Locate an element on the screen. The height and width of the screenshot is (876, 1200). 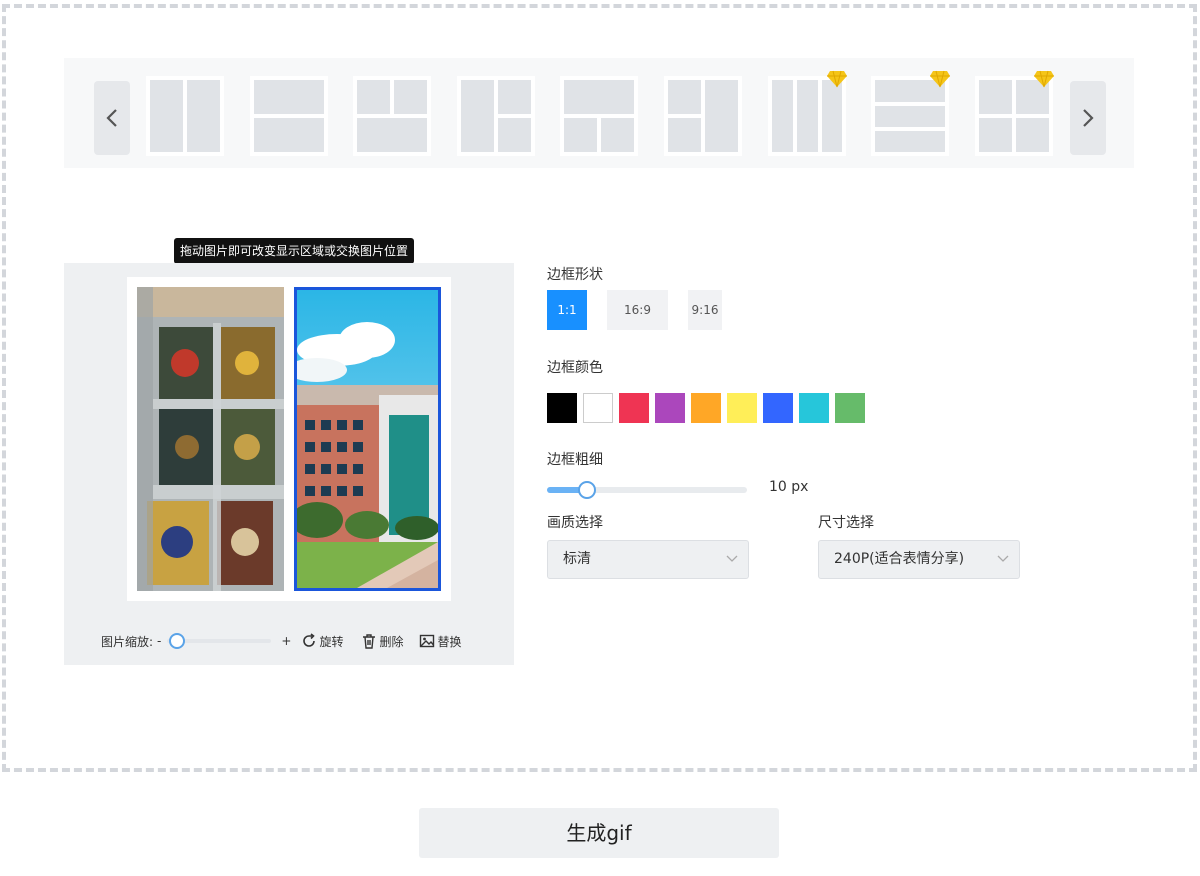
quality-value: 标清 is located at coordinates (577, 559).